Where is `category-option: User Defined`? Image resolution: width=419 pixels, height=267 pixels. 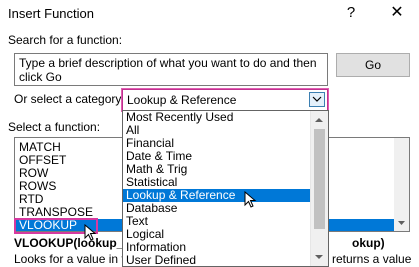
category-option: User Defined is located at coordinates (161, 260).